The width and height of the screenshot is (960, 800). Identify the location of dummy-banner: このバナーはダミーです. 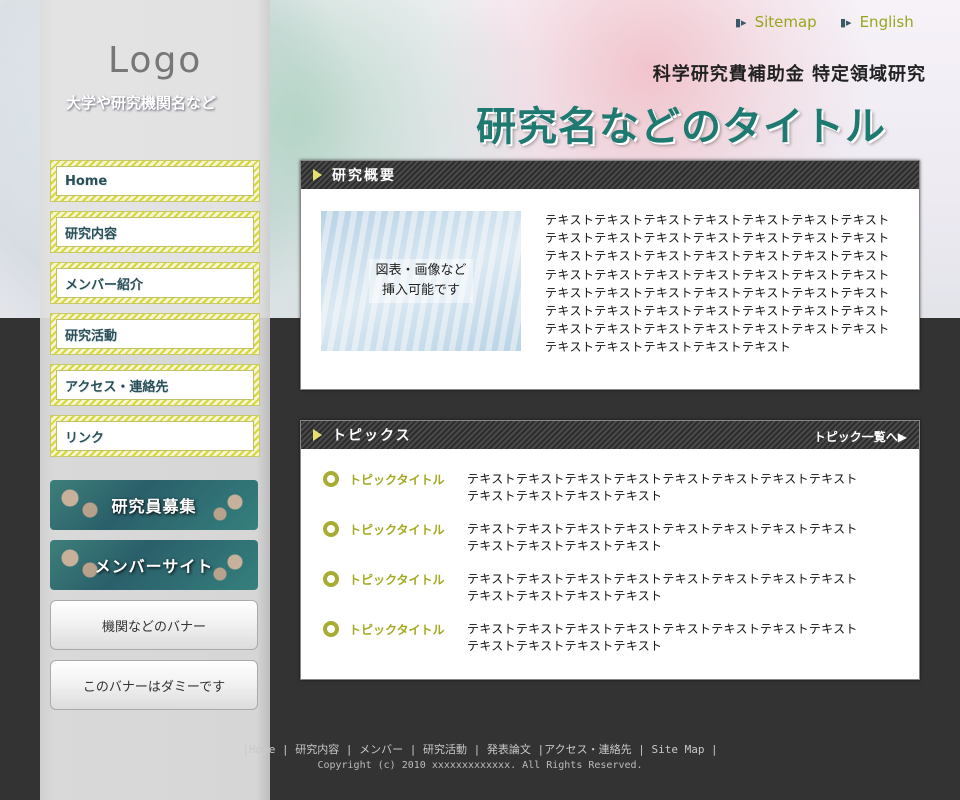
(154, 685).